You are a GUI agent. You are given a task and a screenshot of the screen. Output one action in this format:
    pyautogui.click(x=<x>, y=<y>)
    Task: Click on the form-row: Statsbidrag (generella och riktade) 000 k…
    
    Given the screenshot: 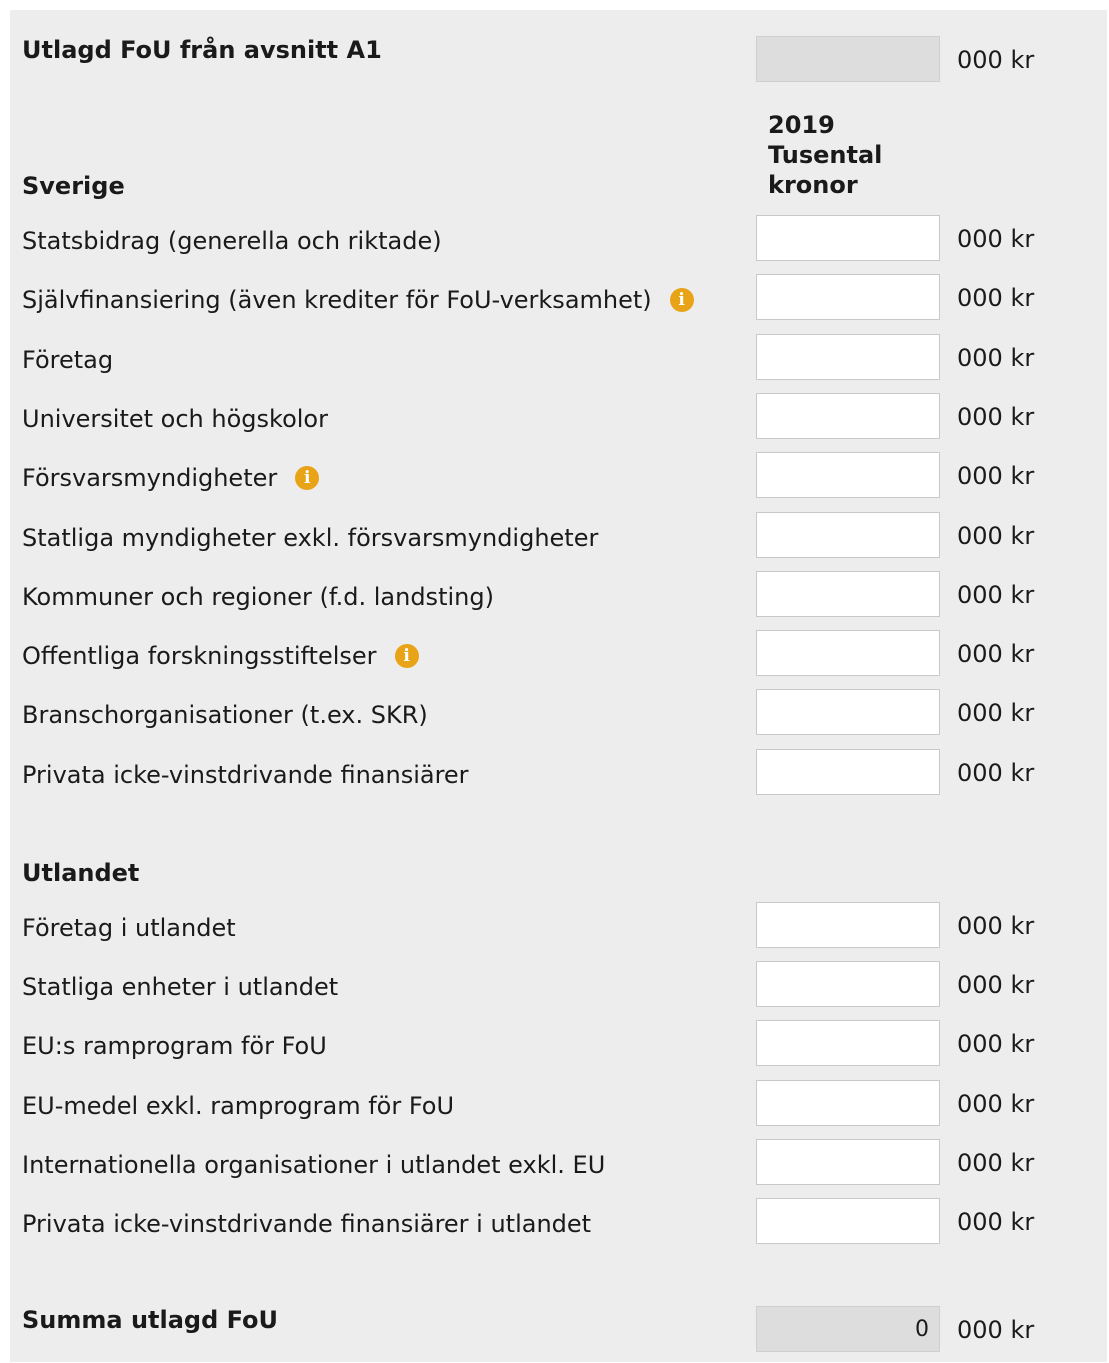 What is the action you would take?
    pyautogui.click(x=558, y=239)
    